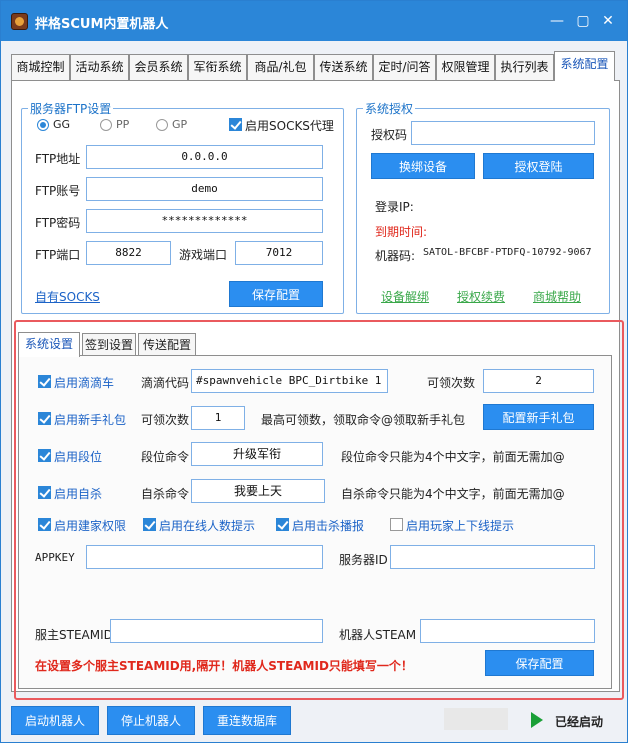  I want to click on online-count-checkbox, so click(149, 524).